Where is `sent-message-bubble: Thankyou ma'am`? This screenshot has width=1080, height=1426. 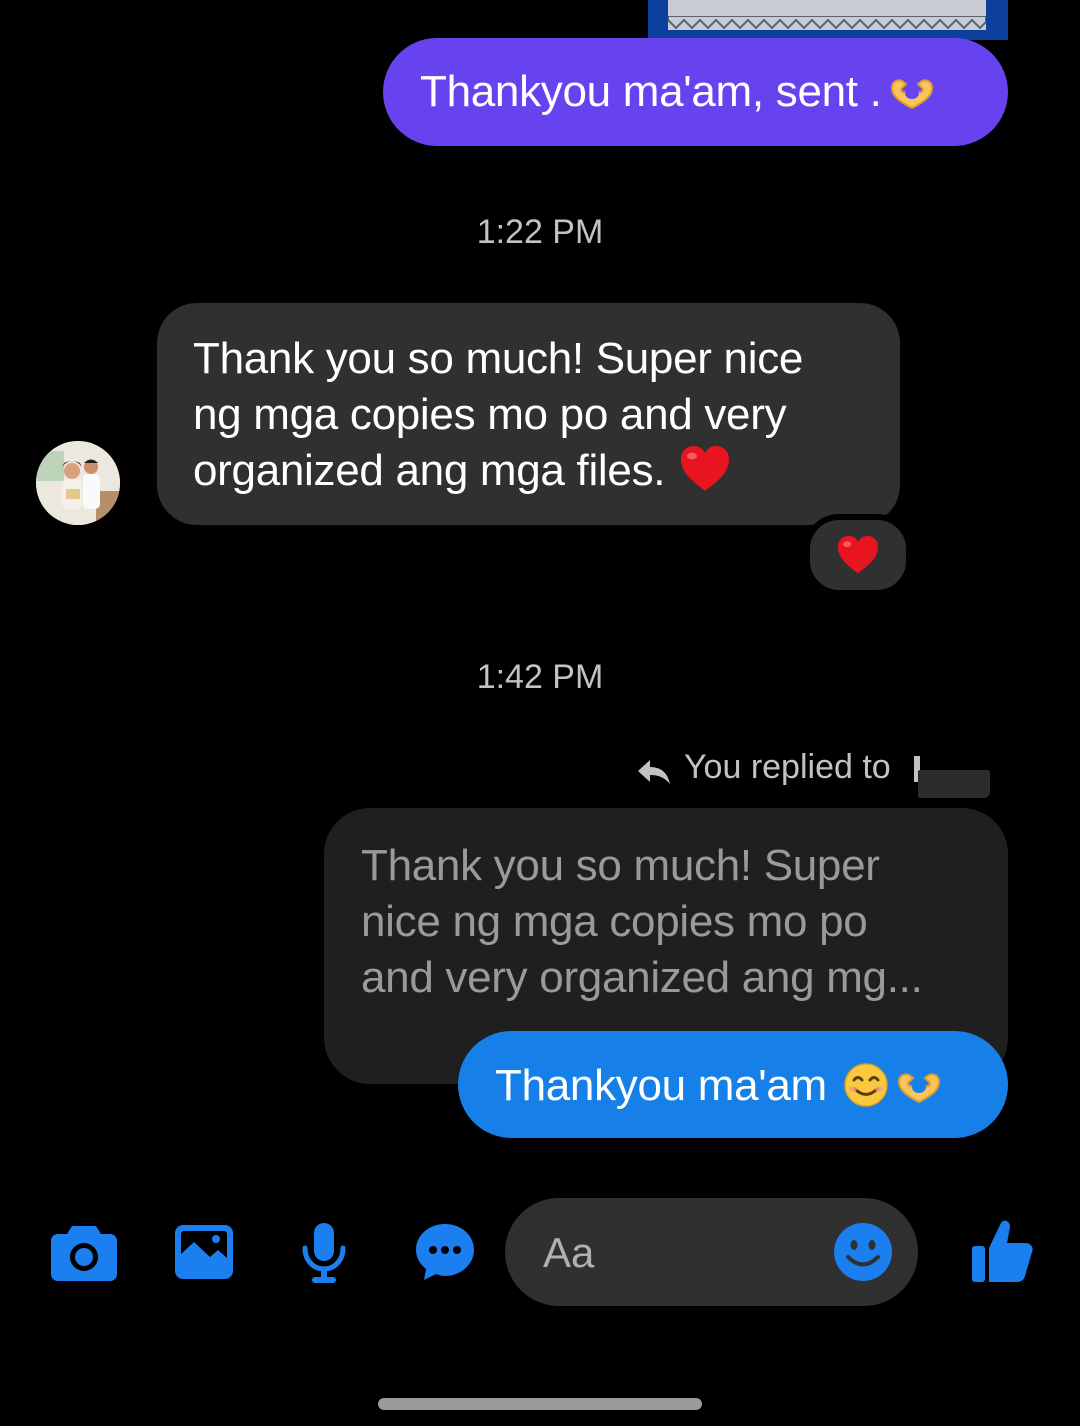
sent-message-bubble: Thankyou ma'am is located at coordinates (733, 1084).